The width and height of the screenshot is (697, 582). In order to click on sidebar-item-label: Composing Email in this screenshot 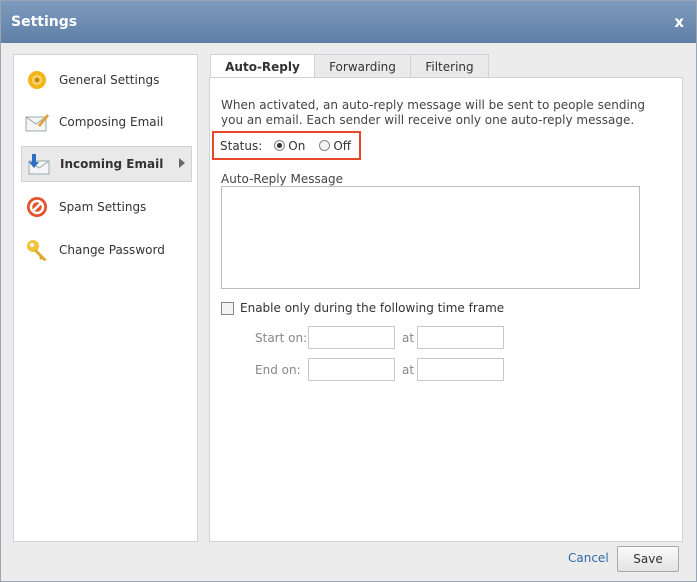, I will do `click(111, 122)`.